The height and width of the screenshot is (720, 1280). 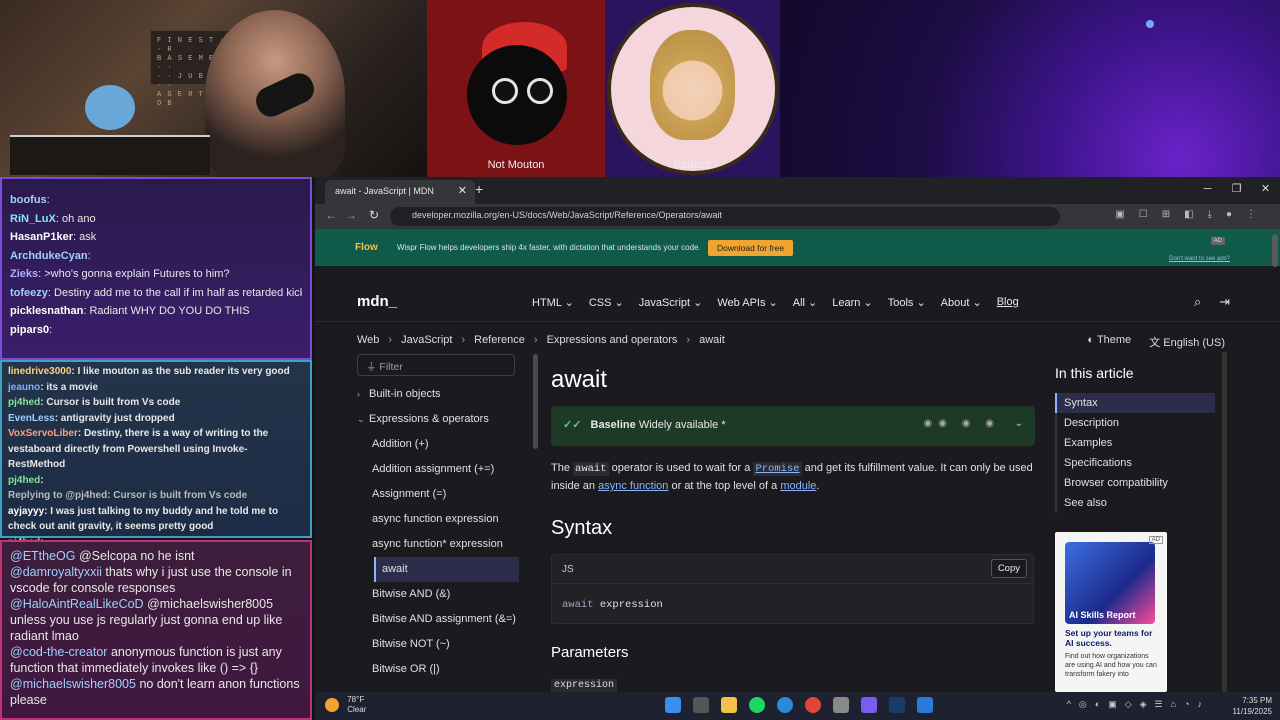 I want to click on toc-item: Description, so click(x=1135, y=423).